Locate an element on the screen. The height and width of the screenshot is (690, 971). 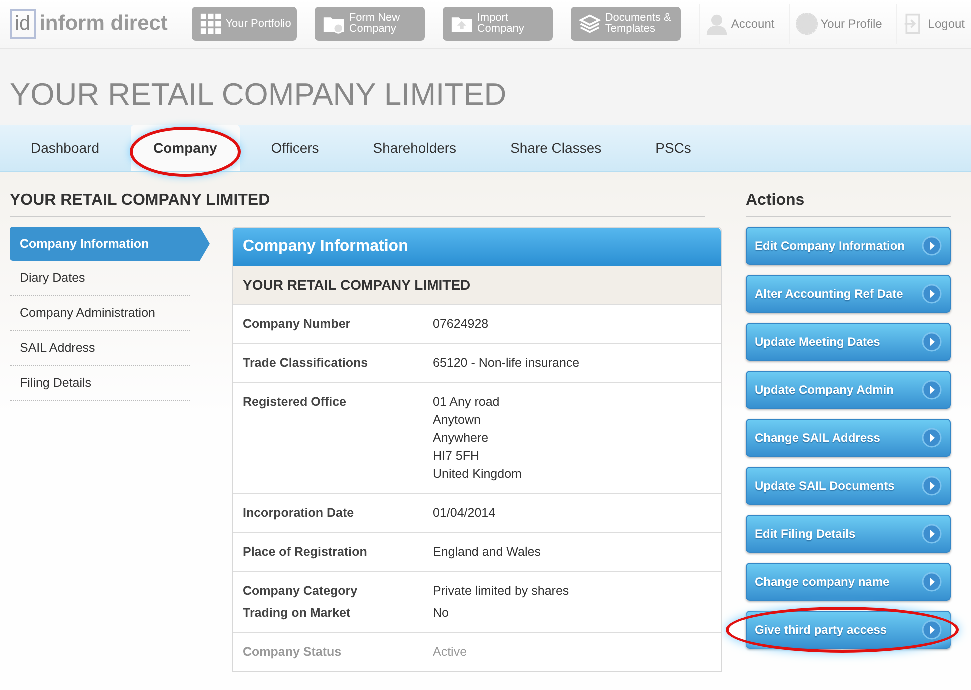
field-value: 01/04/2014 is located at coordinates (464, 513).